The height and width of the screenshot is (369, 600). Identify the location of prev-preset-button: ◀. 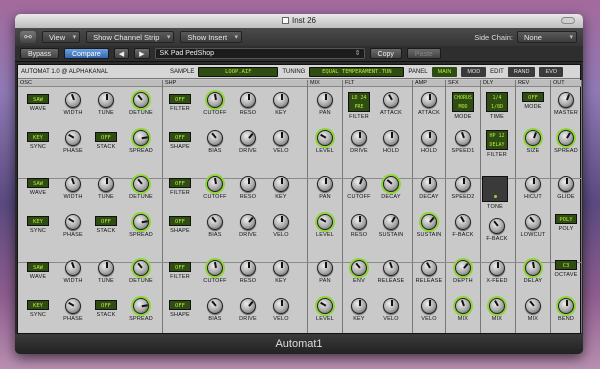
(121, 53).